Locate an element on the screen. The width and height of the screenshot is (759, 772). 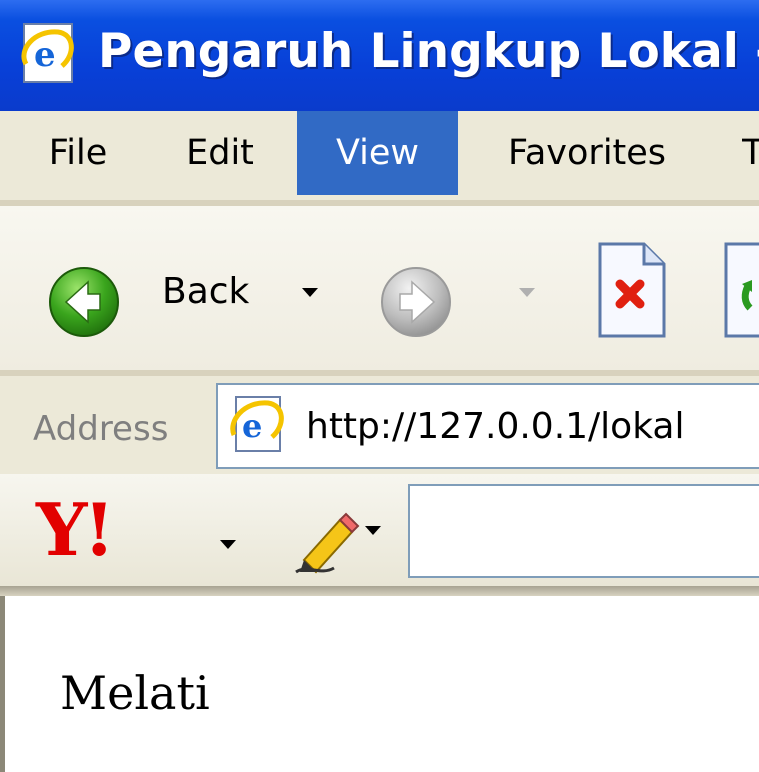
pencil-dropdown-icon is located at coordinates (373, 530).